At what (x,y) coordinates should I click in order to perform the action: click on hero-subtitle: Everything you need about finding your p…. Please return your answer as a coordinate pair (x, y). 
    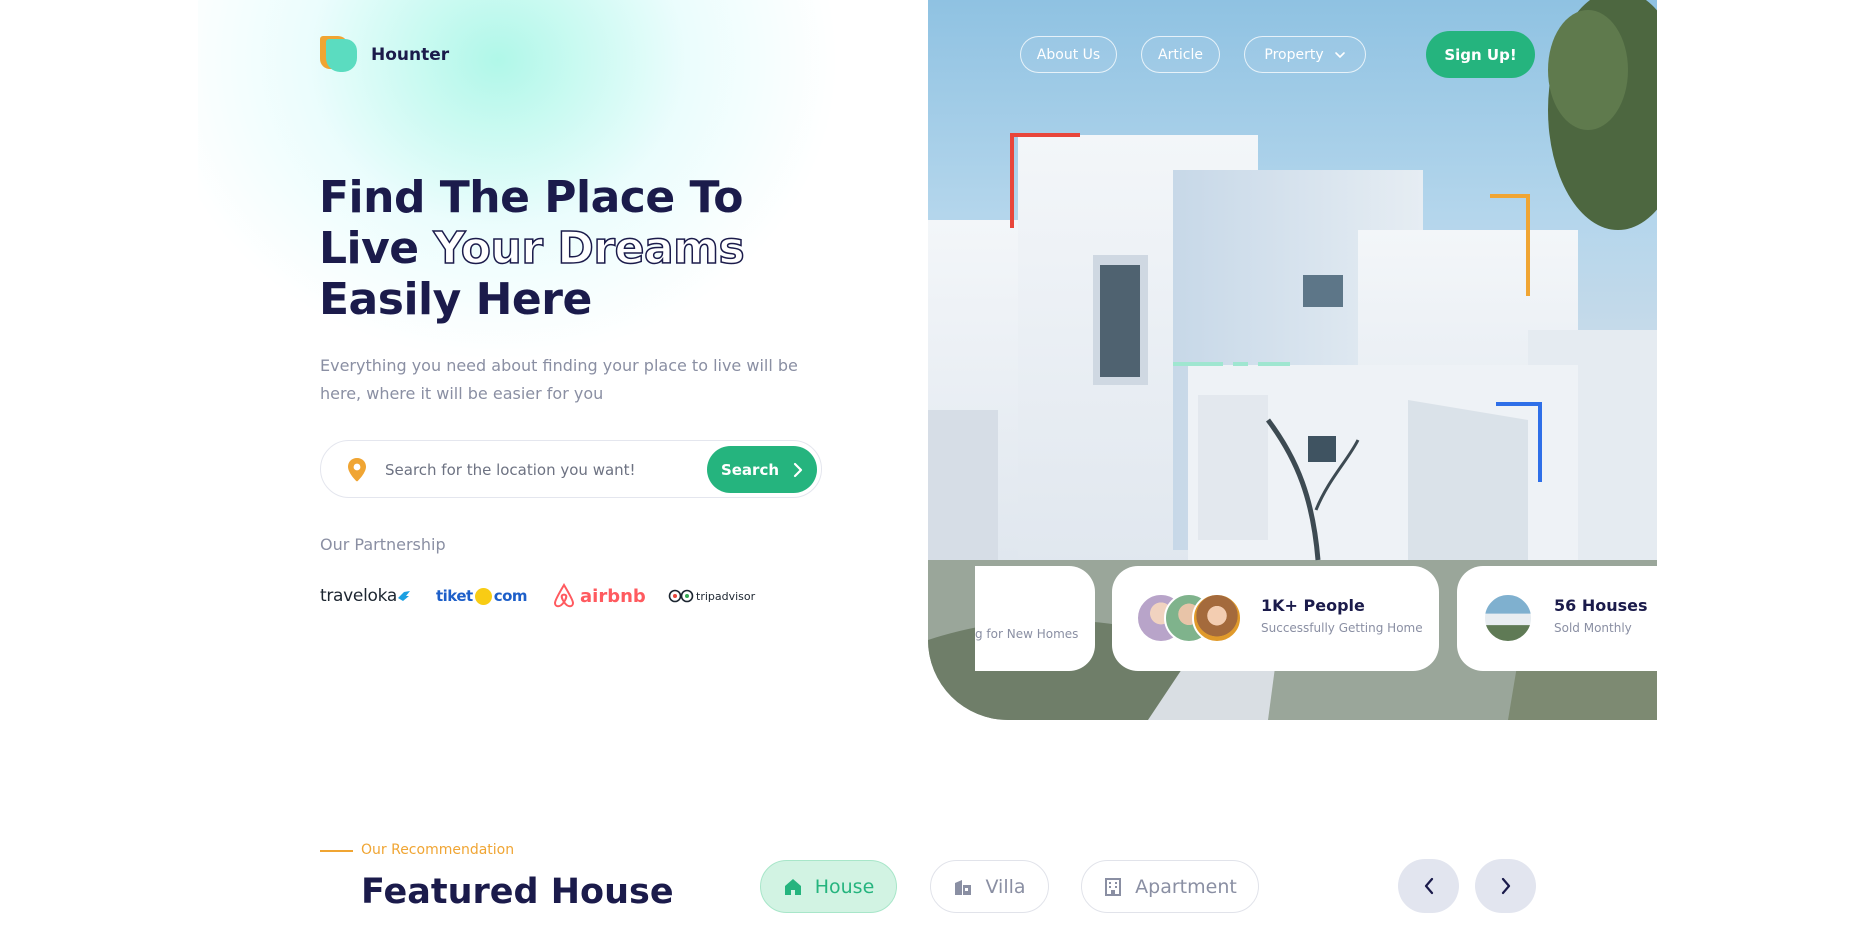
    Looking at the image, I should click on (559, 379).